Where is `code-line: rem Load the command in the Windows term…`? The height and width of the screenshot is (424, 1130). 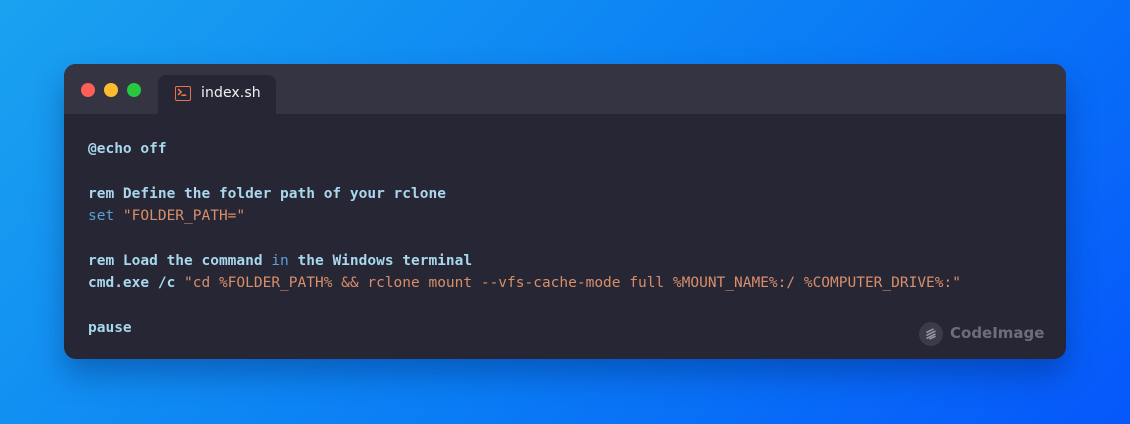 code-line: rem Load the command in the Windows term… is located at coordinates (524, 261).